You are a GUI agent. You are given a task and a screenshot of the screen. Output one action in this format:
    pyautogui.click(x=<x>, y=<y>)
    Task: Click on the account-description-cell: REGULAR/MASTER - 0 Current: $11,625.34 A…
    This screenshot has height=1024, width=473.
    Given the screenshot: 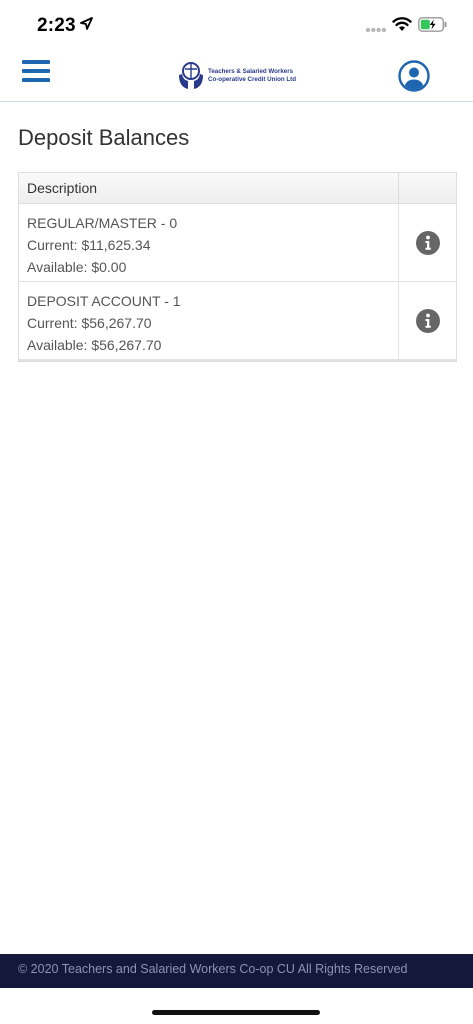 What is the action you would take?
    pyautogui.click(x=209, y=242)
    